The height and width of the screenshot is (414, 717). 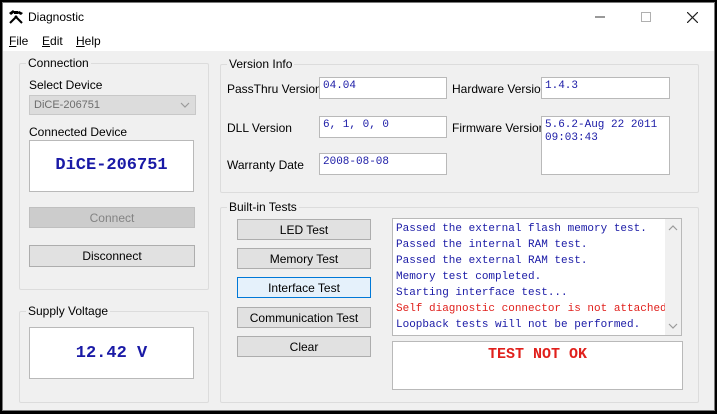 I want to click on close-button, so click(x=692, y=17).